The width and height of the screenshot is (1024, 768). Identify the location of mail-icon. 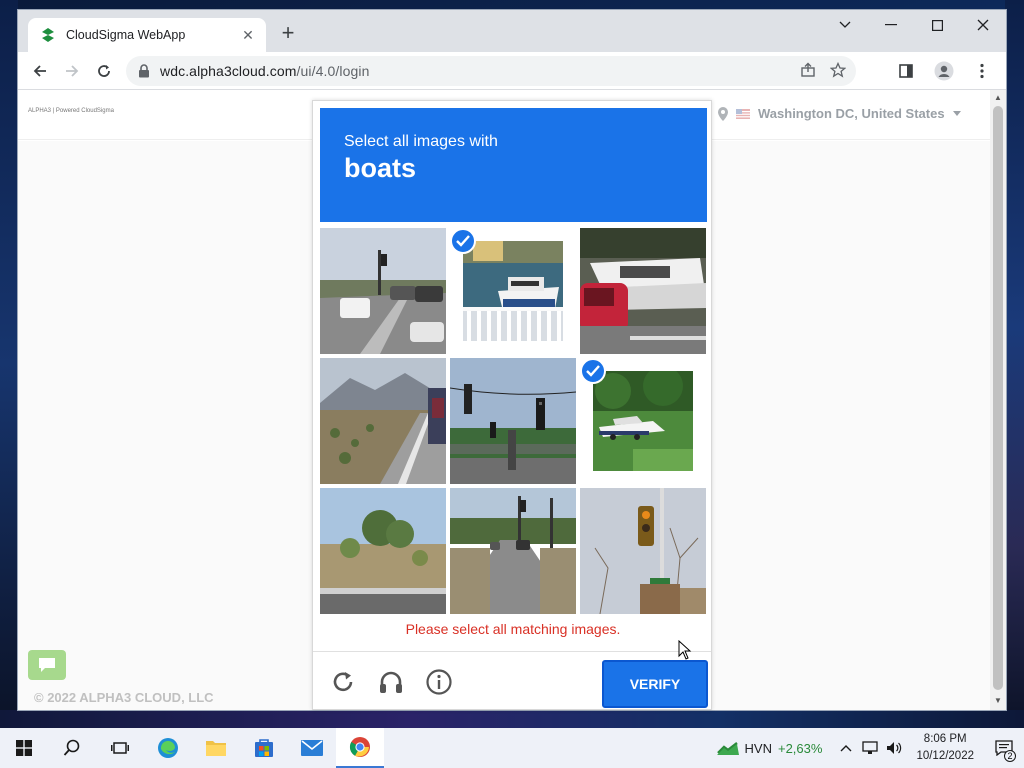
(312, 748).